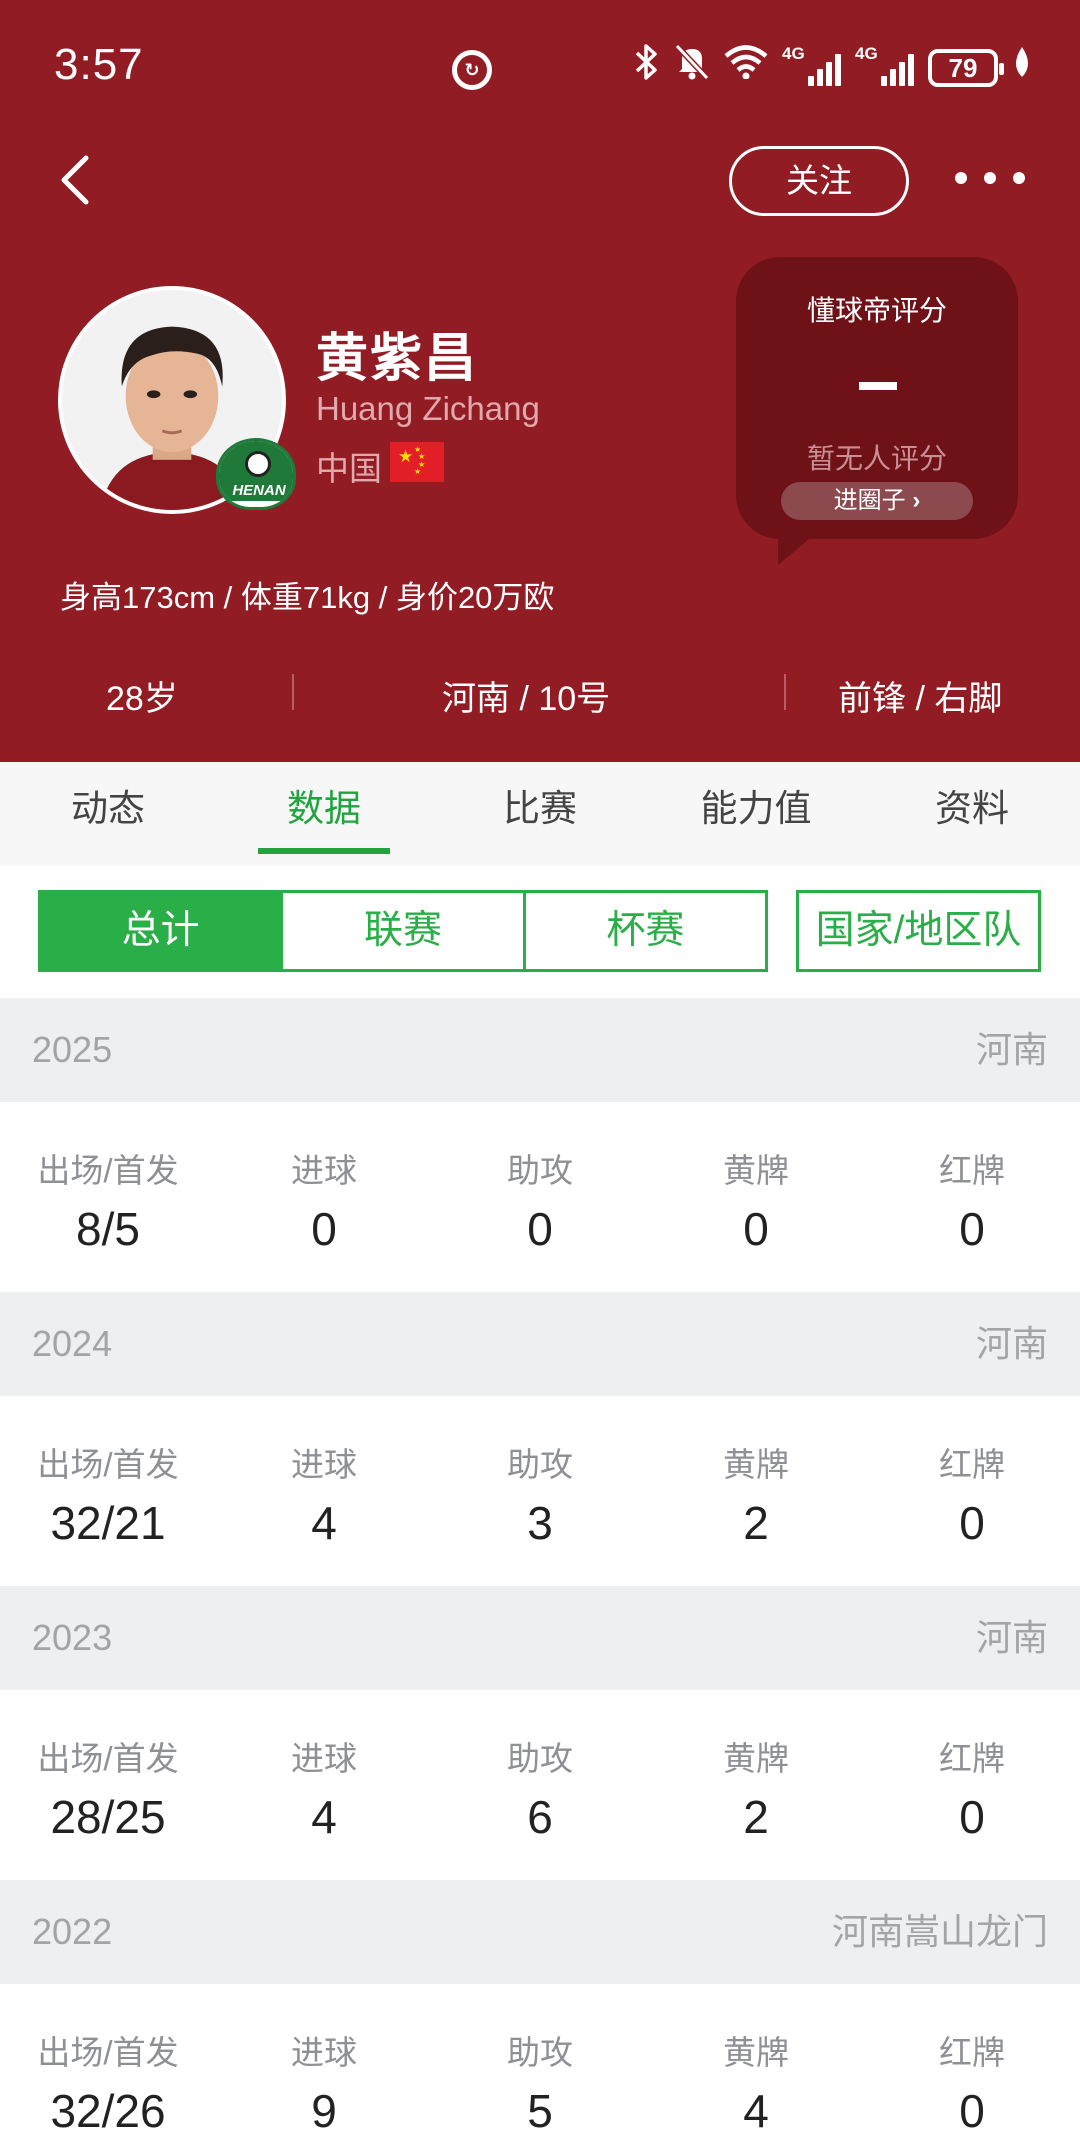 This screenshot has width=1080, height=2150. Describe the element at coordinates (876, 310) in the screenshot. I see `rating-title: 懂球帝评分` at that location.